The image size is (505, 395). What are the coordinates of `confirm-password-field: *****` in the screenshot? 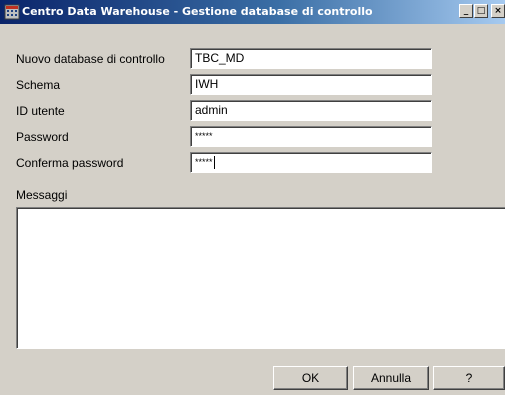 It's located at (311, 162).